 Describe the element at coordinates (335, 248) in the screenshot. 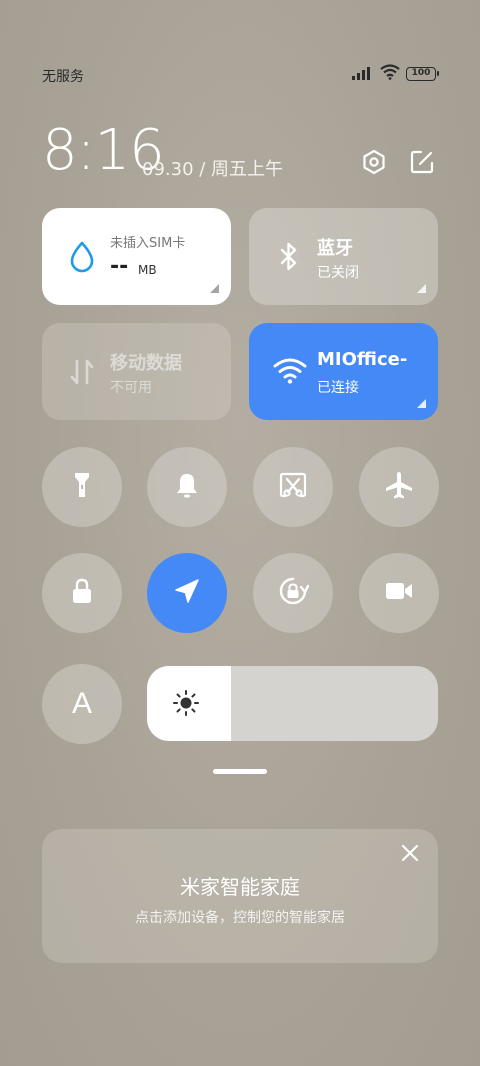

I see `bluetooth-label: 蓝牙` at that location.